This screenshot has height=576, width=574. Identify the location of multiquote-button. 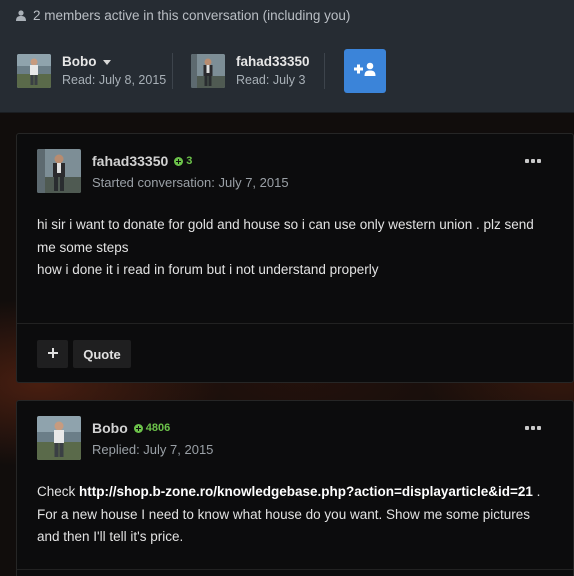
(52, 354).